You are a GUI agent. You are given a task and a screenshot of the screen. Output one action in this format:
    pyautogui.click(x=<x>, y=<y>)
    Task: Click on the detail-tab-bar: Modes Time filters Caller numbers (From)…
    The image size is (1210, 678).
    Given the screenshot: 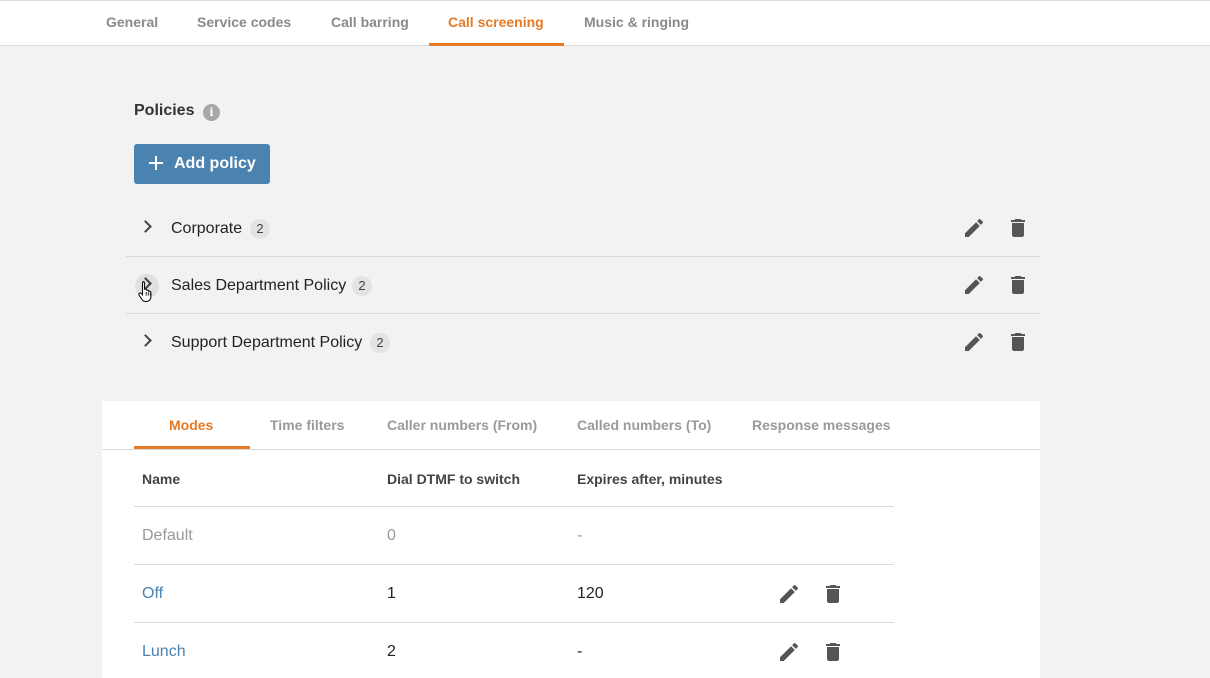 What is the action you would take?
    pyautogui.click(x=571, y=425)
    